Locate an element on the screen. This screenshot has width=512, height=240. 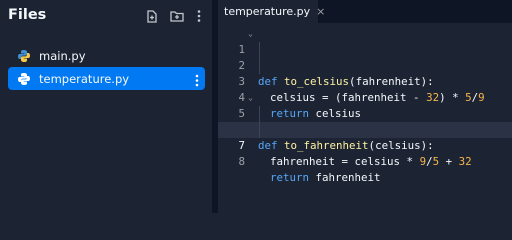
code-line: 1 ⌄ def to_celsius(fahrenheit): is located at coordinates (365, 57).